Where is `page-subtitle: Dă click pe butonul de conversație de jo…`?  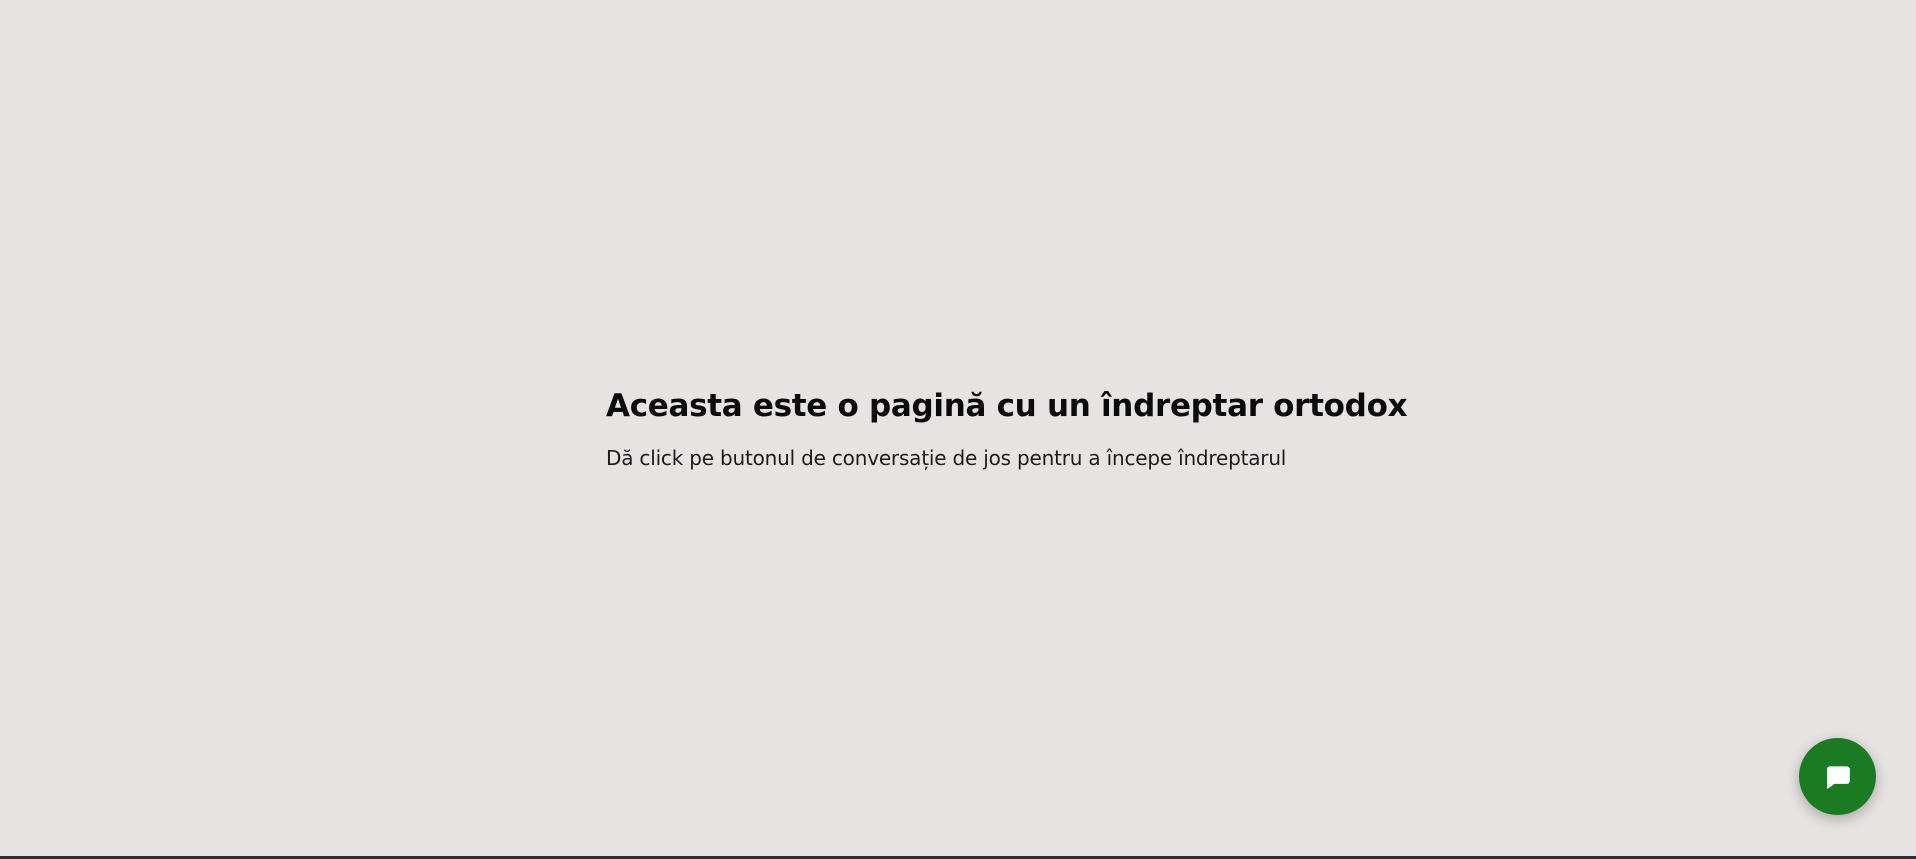 page-subtitle: Dă click pe butonul de conversație de jo… is located at coordinates (946, 458).